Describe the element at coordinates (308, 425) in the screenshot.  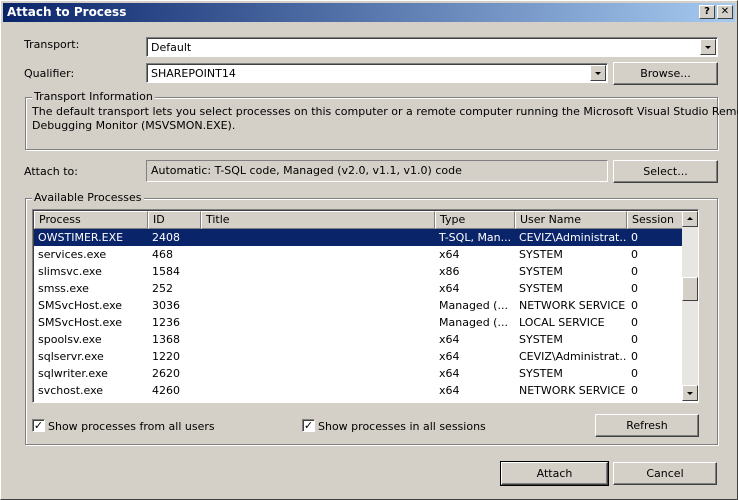
I see `show-all-sessions-checkbox: ✓` at that location.